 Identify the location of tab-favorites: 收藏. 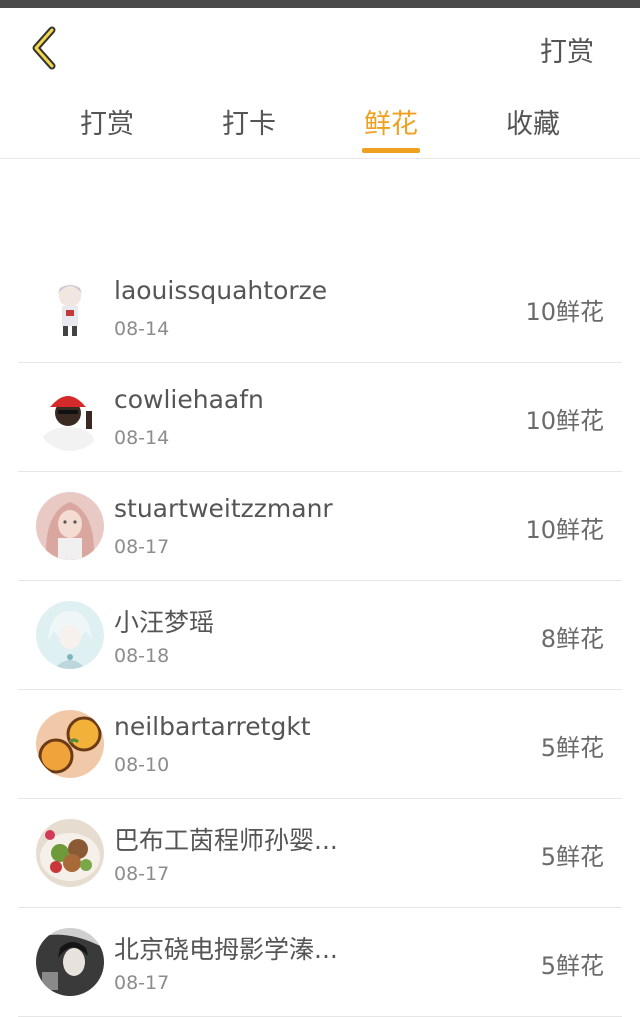
(533, 121).